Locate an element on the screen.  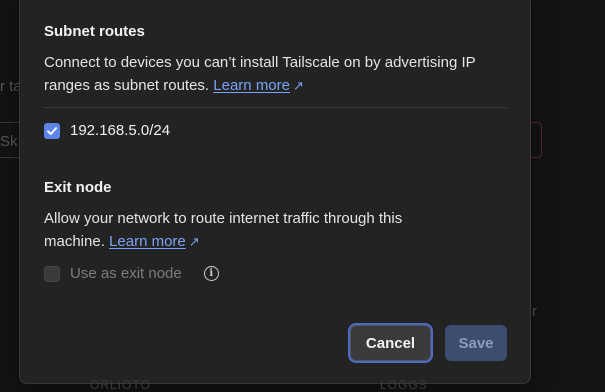
subnet-routes-learn-more-link: Learn more↗ is located at coordinates (258, 85).